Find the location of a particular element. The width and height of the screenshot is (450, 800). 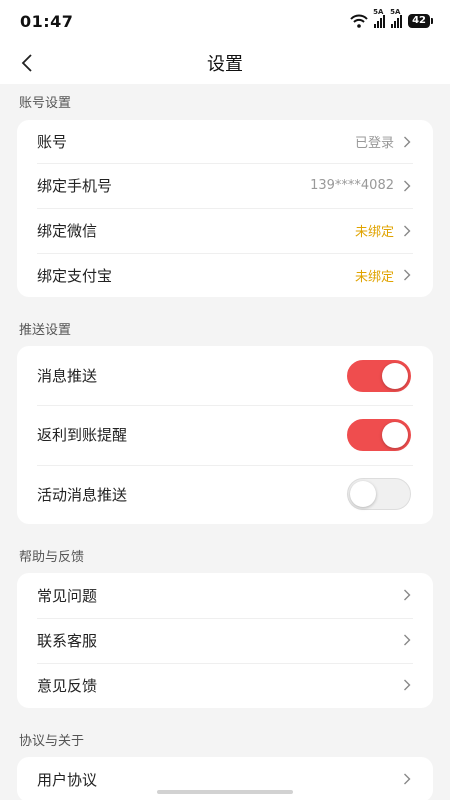

row-faq: 常见问题 is located at coordinates (225, 595).